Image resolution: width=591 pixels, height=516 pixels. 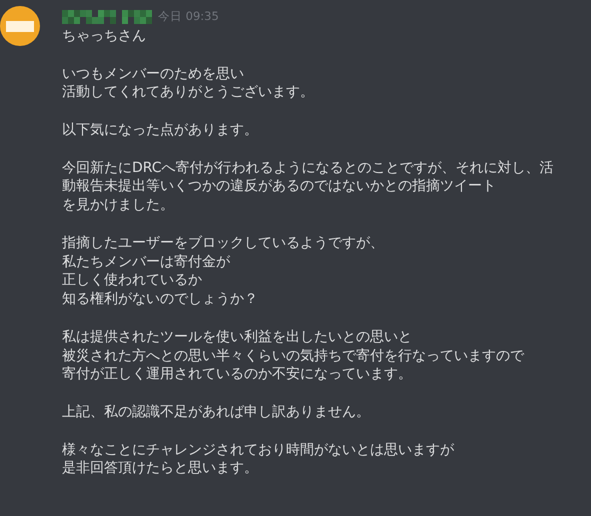 I want to click on avatar, so click(x=20, y=26).